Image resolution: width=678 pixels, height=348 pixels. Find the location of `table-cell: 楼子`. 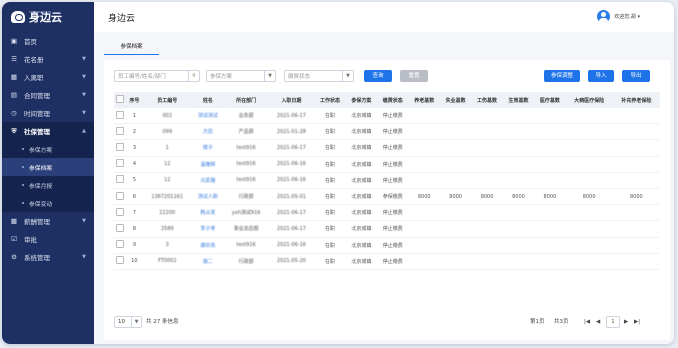

table-cell: 楼子 is located at coordinates (208, 148).